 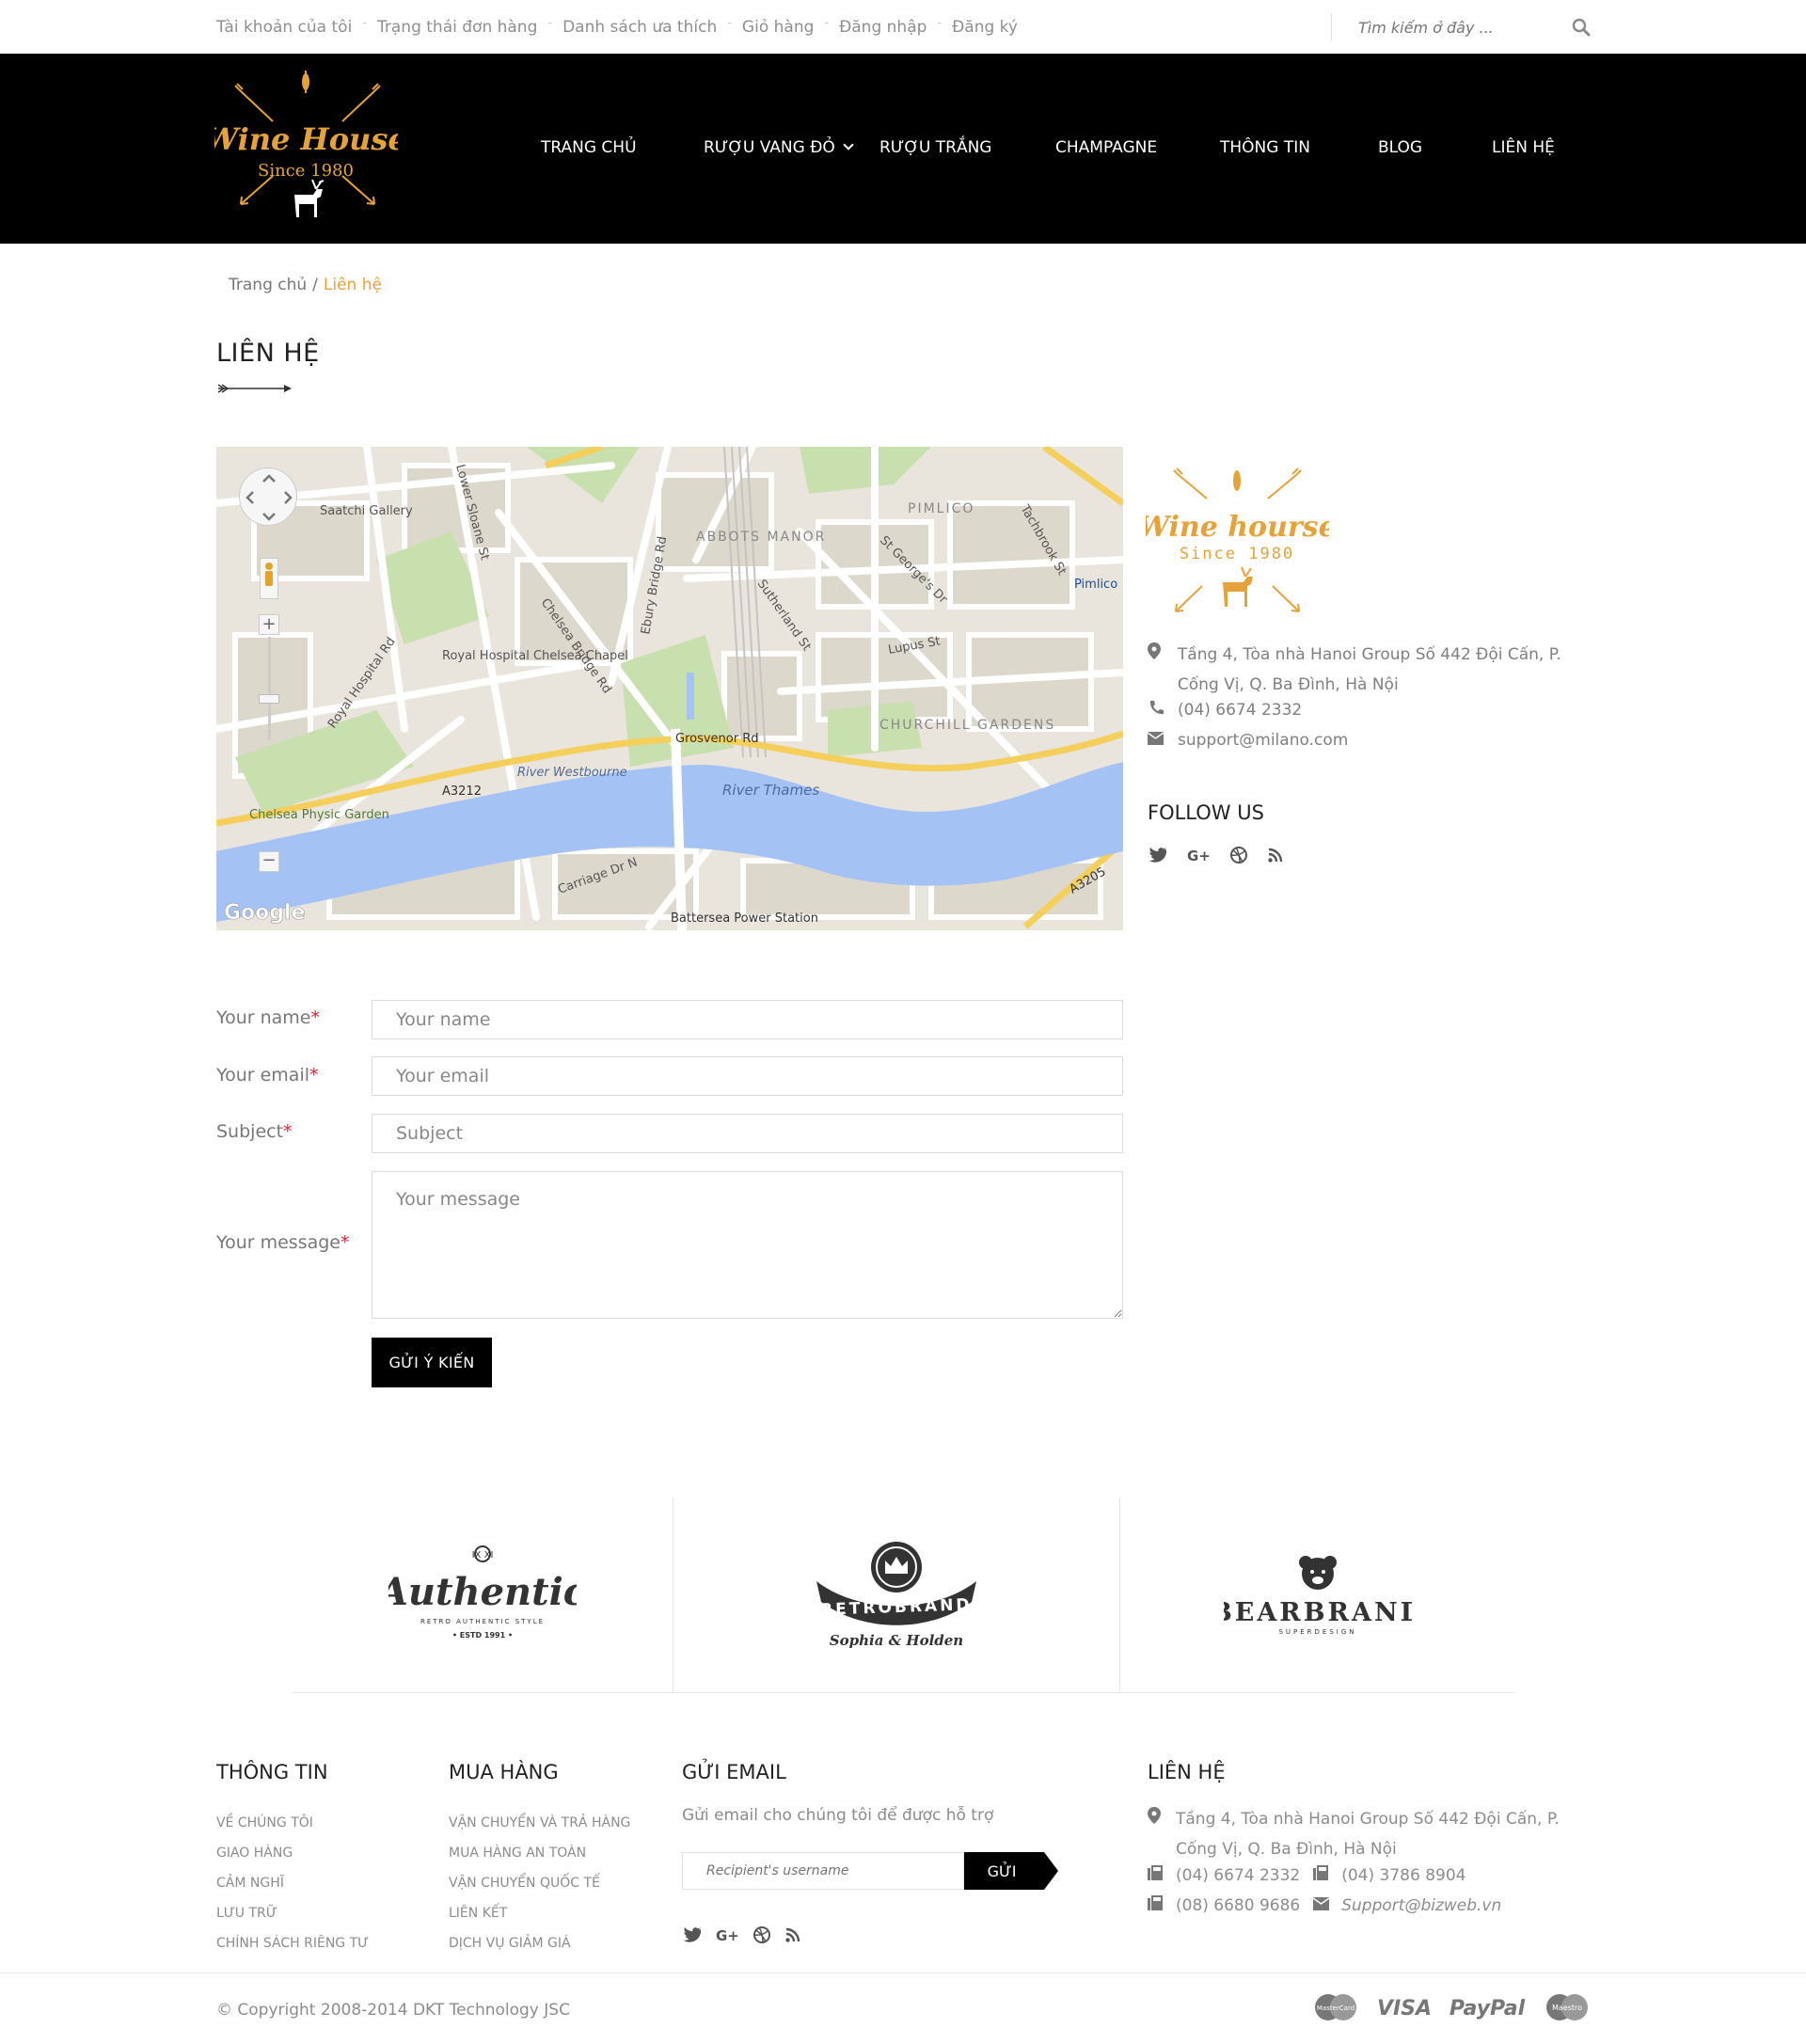 What do you see at coordinates (462, 791) in the screenshot?
I see `map-label-a3212: A3212` at bounding box center [462, 791].